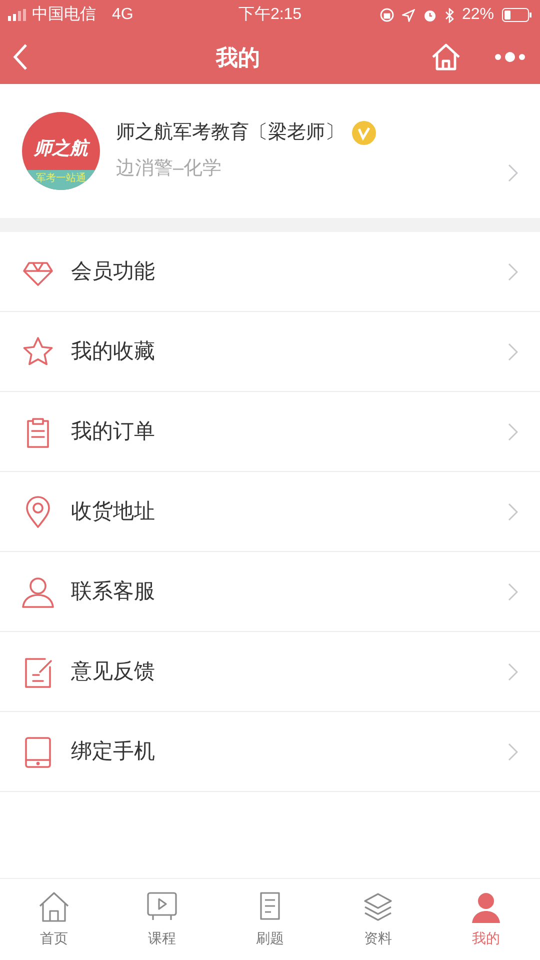 The width and height of the screenshot is (540, 960). What do you see at coordinates (270, 672) in the screenshot?
I see `menu-item: 意见反馈` at bounding box center [270, 672].